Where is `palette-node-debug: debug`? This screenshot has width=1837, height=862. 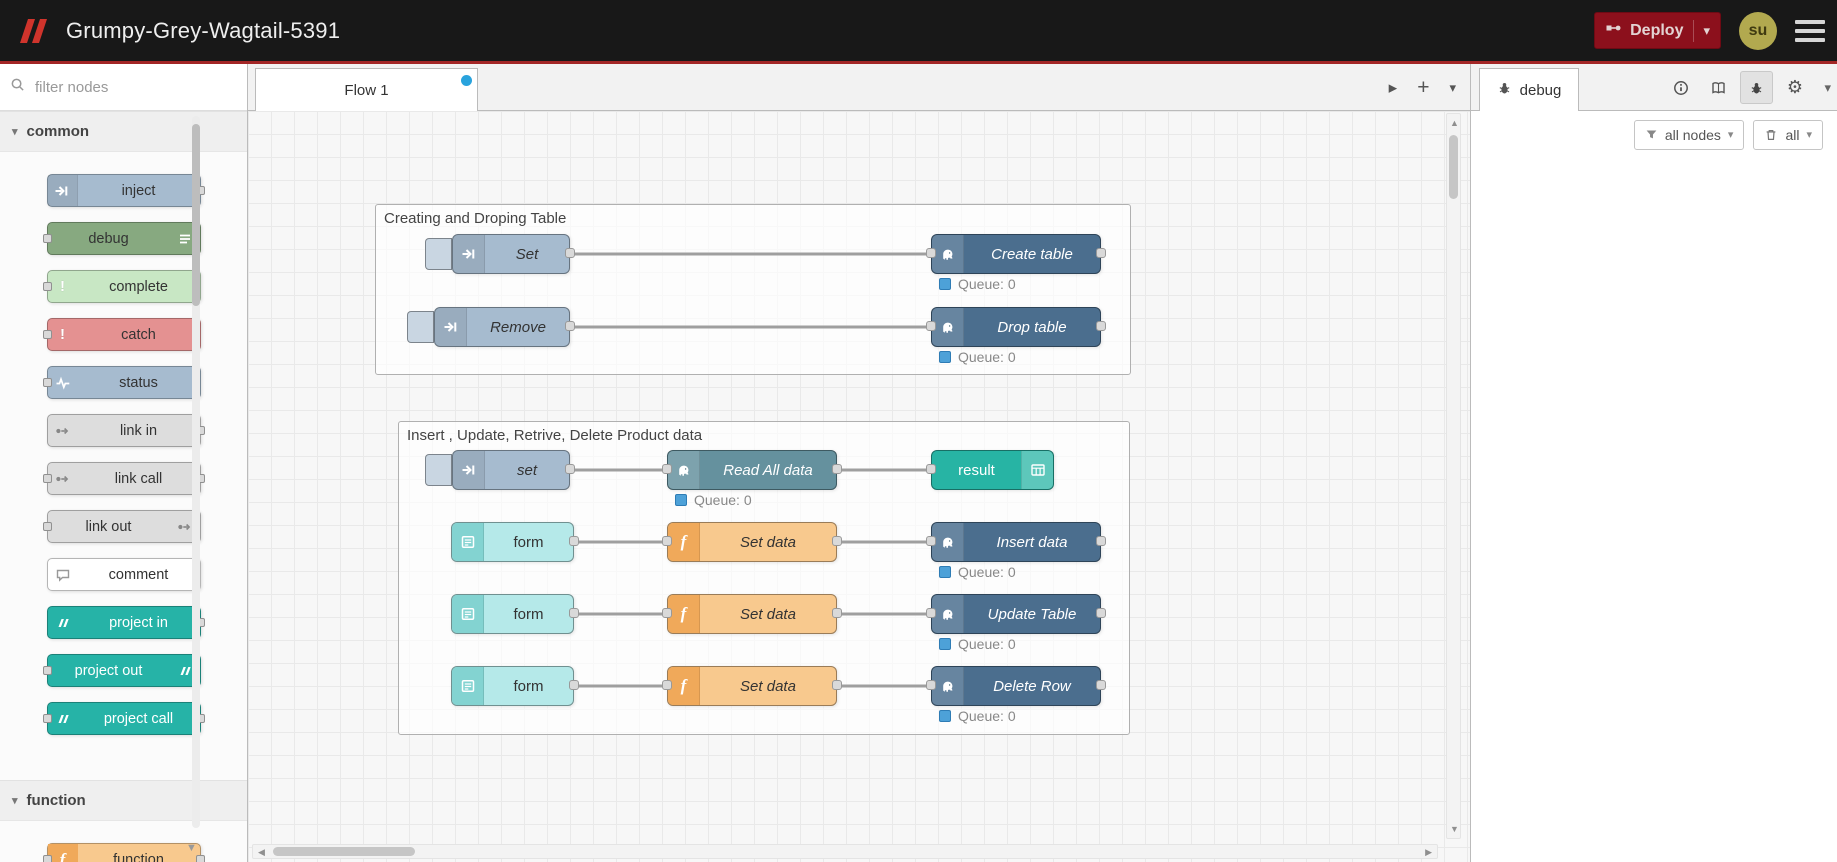 palette-node-debug: debug is located at coordinates (121, 238).